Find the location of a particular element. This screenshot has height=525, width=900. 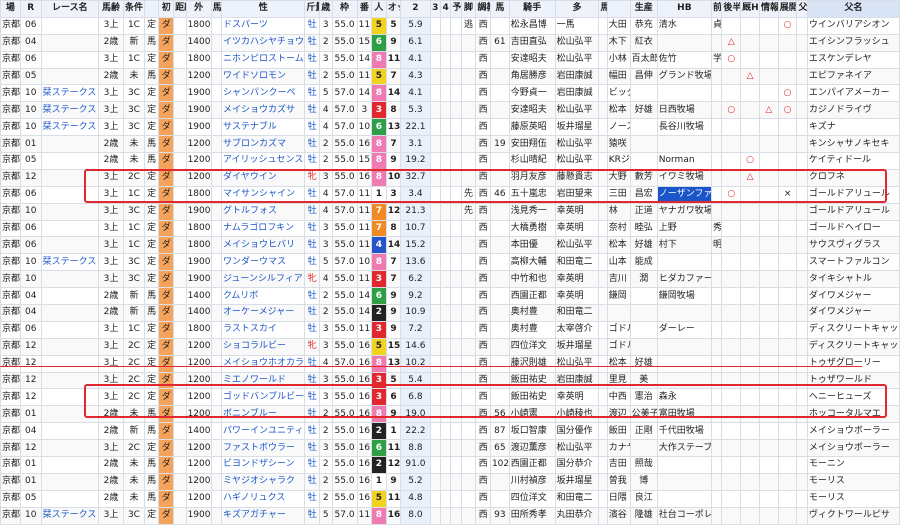

col-header-20: 予 is located at coordinates (456, 9).